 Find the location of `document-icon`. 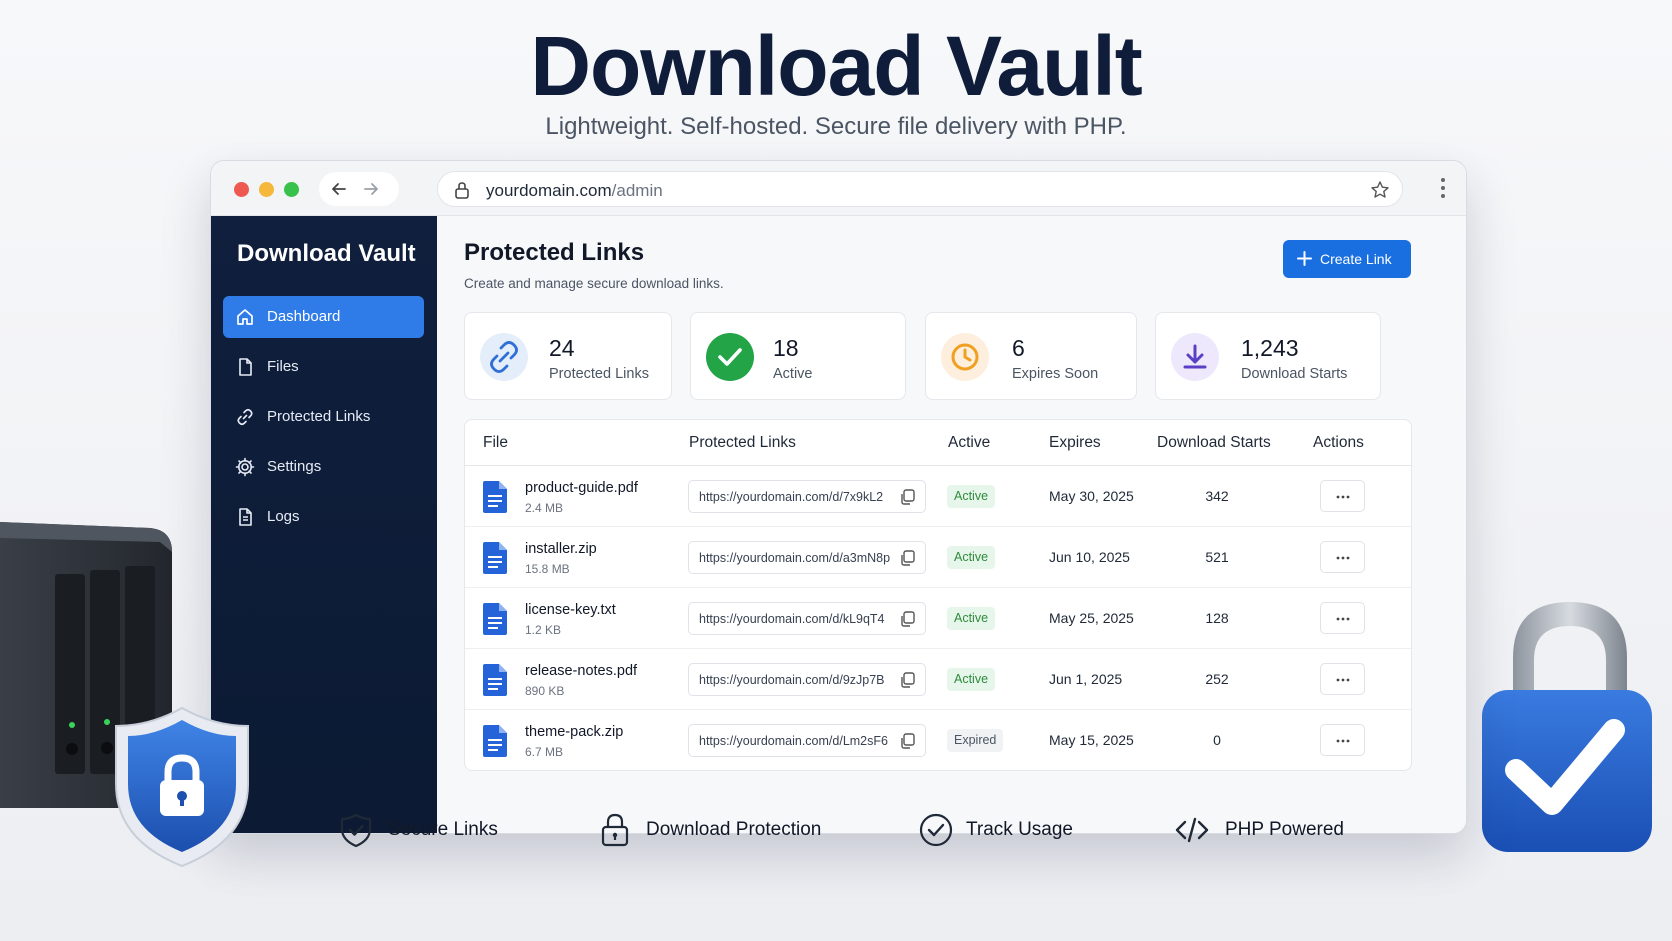

document-icon is located at coordinates (245, 517).